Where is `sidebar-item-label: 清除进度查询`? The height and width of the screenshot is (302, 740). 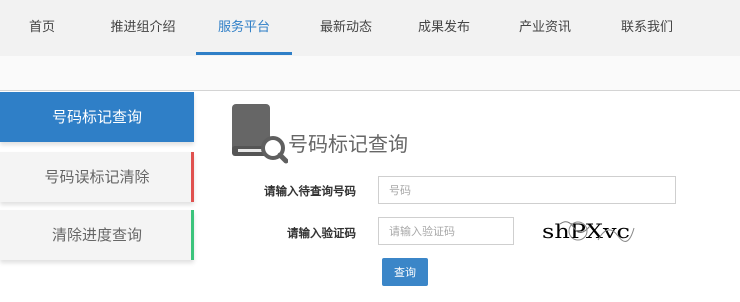
sidebar-item-label: 清除进度查询 is located at coordinates (96, 235).